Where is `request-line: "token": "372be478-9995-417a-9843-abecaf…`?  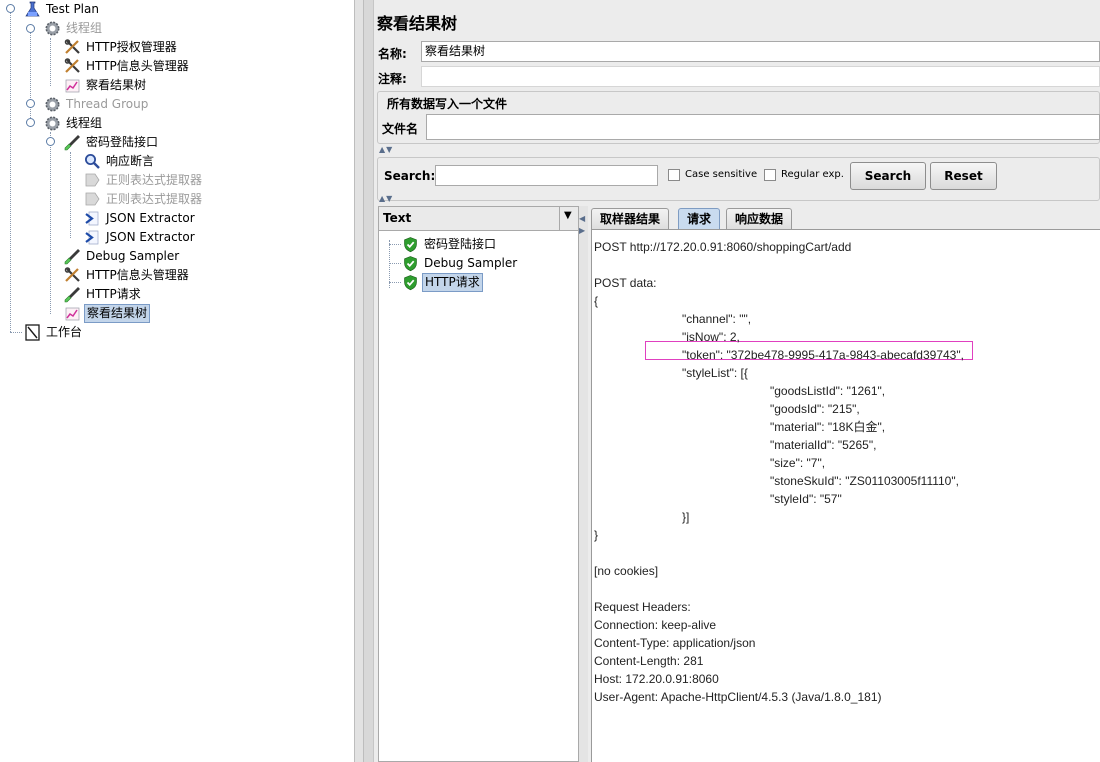
request-line: "token": "372be478-9995-417a-9843-abecaf… is located at coordinates (823, 355).